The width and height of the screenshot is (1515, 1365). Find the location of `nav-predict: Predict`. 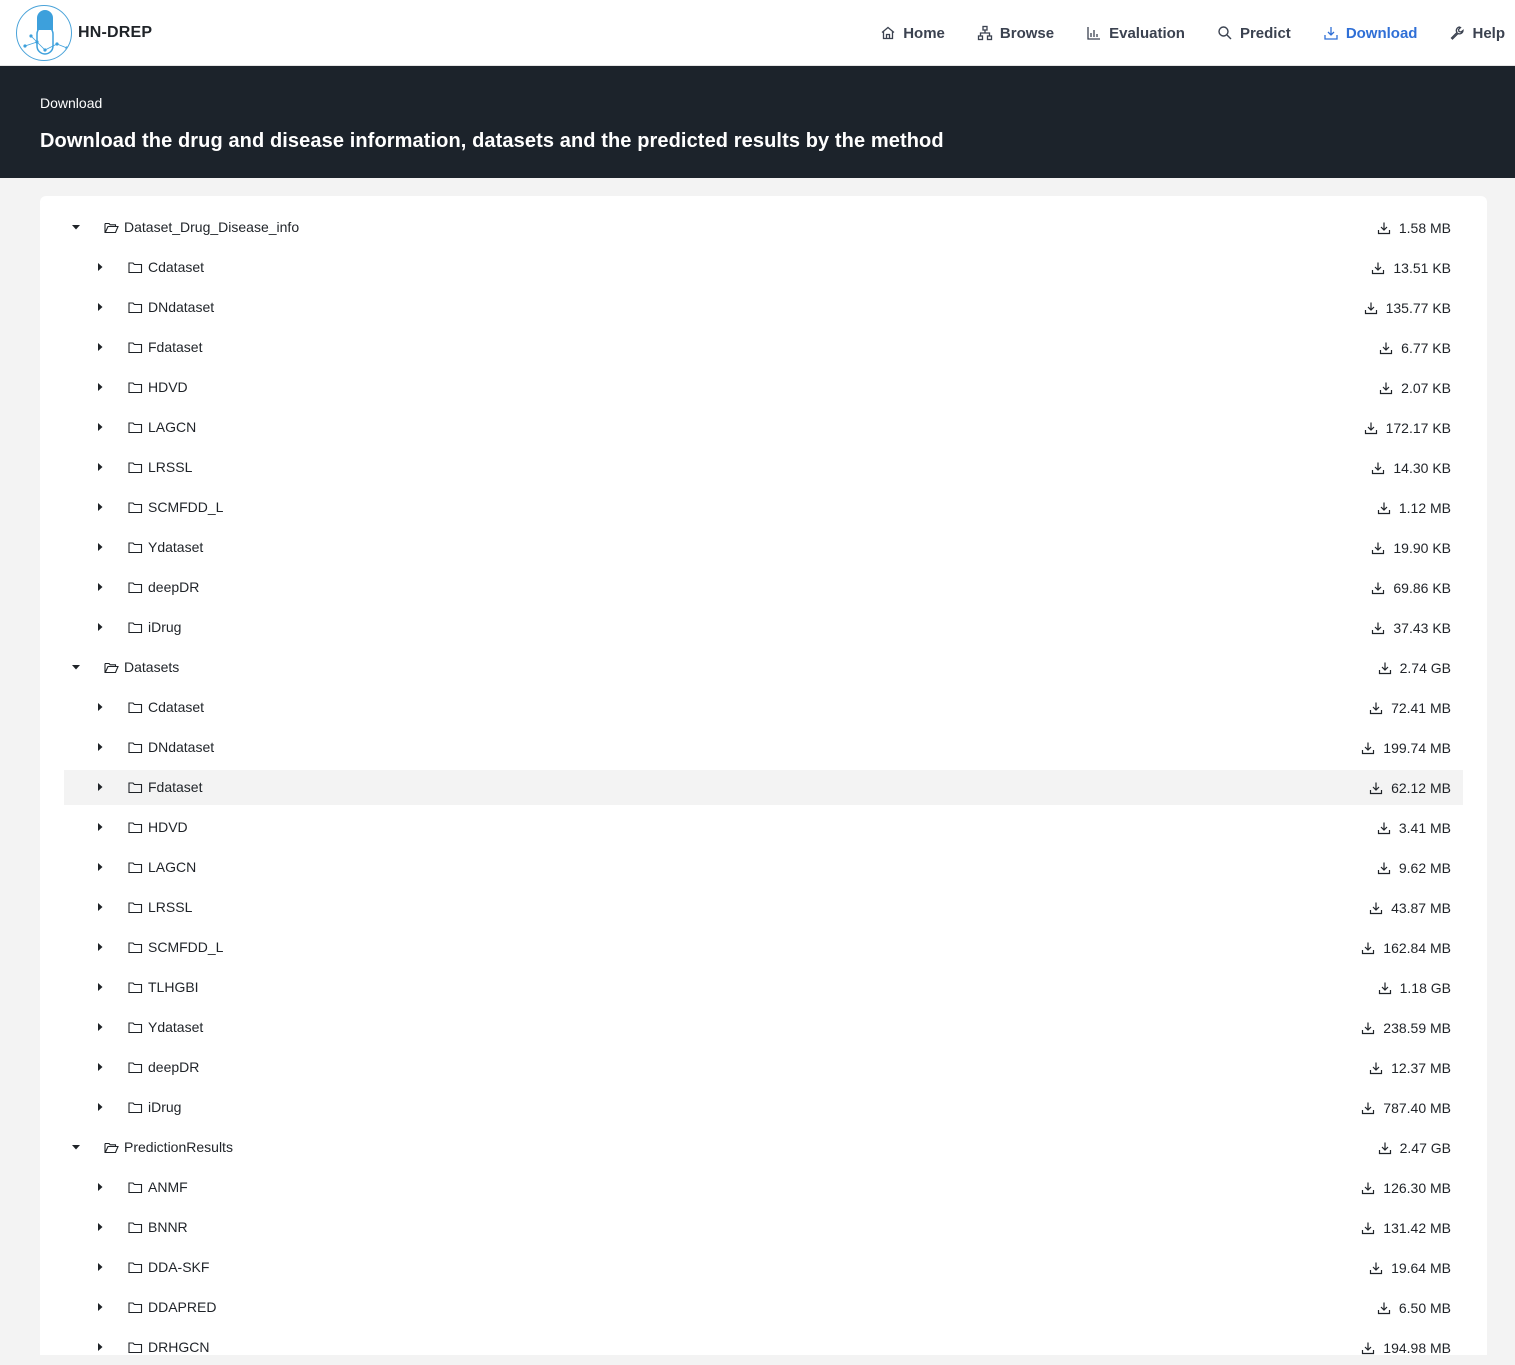

nav-predict: Predict is located at coordinates (1254, 33).